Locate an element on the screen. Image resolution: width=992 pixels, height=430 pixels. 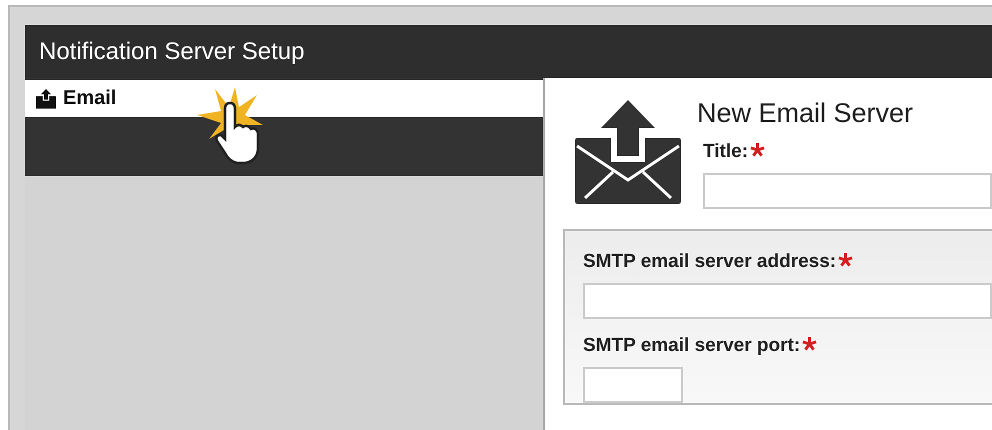
title-input-field is located at coordinates (847, 191).